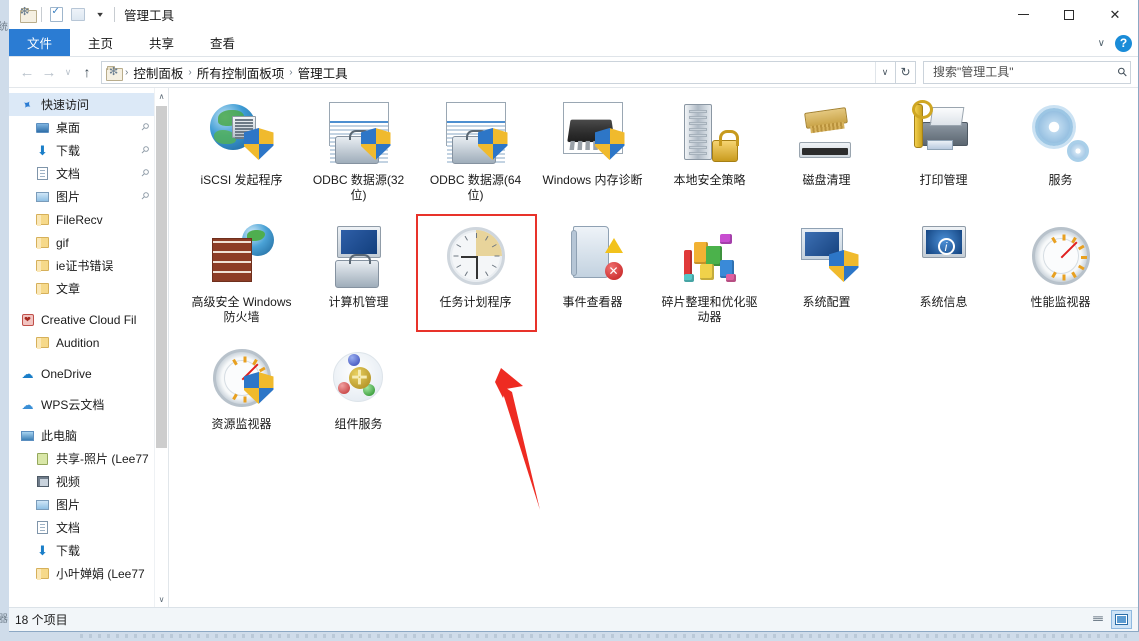 The width and height of the screenshot is (1139, 641). What do you see at coordinates (604, 636) in the screenshot?
I see `background-texture` at bounding box center [604, 636].